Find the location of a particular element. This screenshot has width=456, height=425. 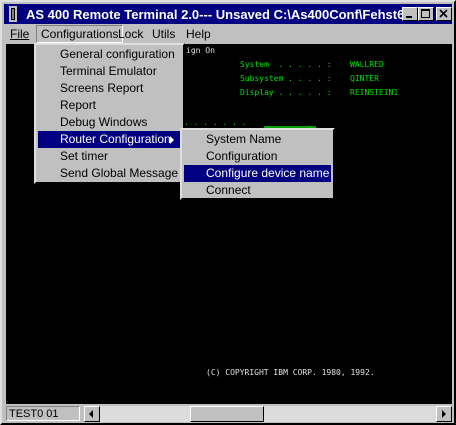

submenu-item-connect: Connect is located at coordinates (257, 190).